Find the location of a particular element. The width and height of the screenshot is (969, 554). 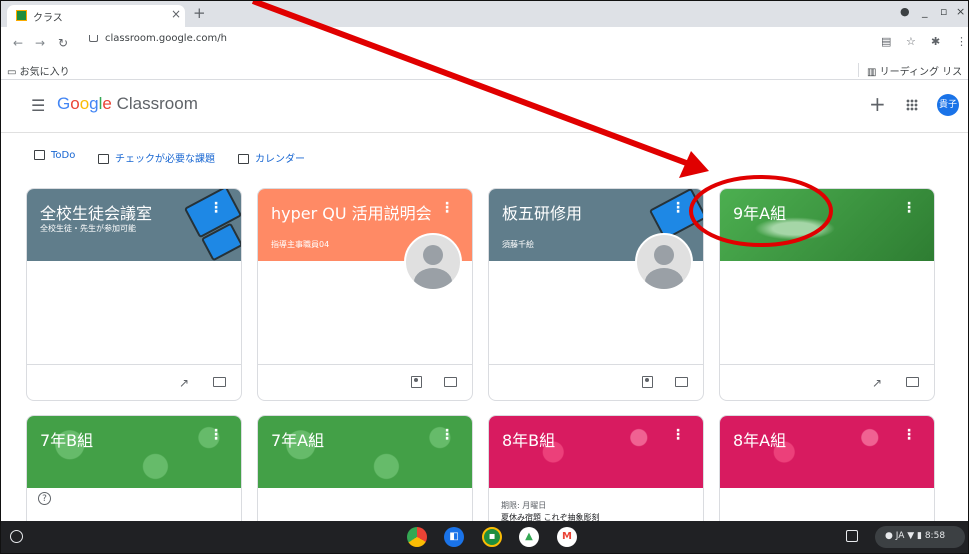

back-arrow-icon: ← is located at coordinates (18, 43).